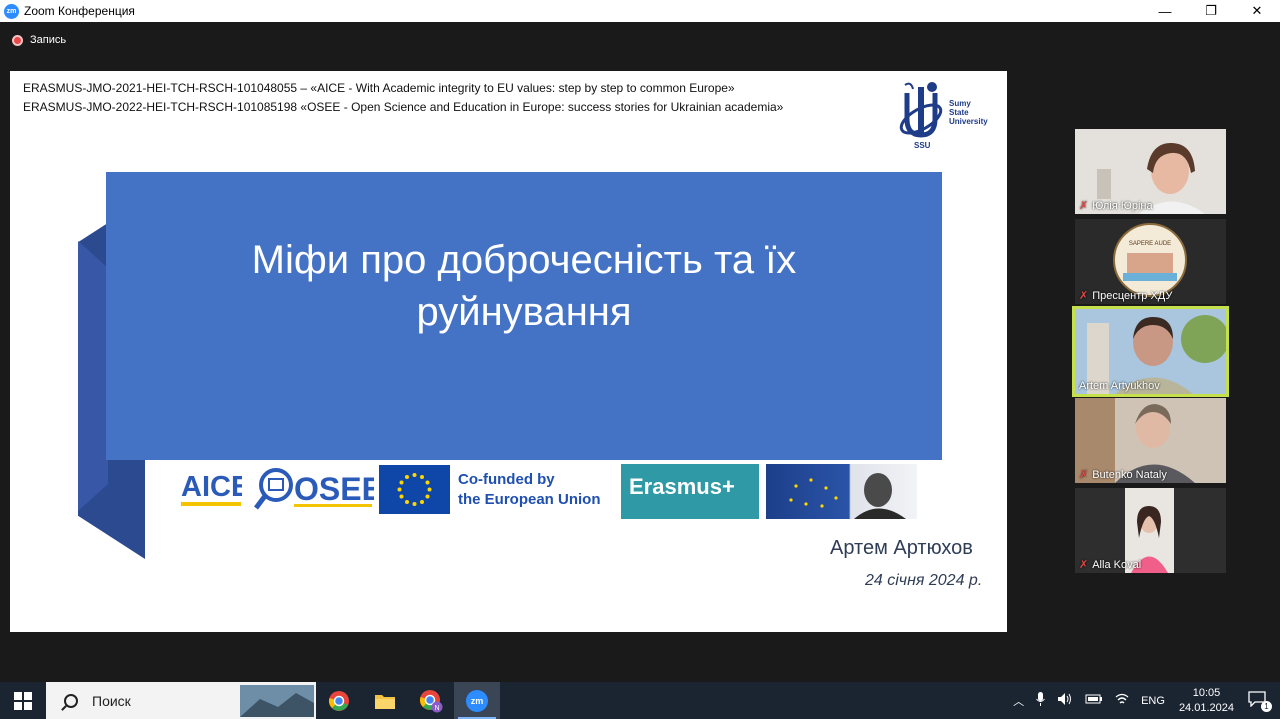 This screenshot has height=719, width=1280. What do you see at coordinates (277, 701) in the screenshot?
I see `search-highlight-image` at bounding box center [277, 701].